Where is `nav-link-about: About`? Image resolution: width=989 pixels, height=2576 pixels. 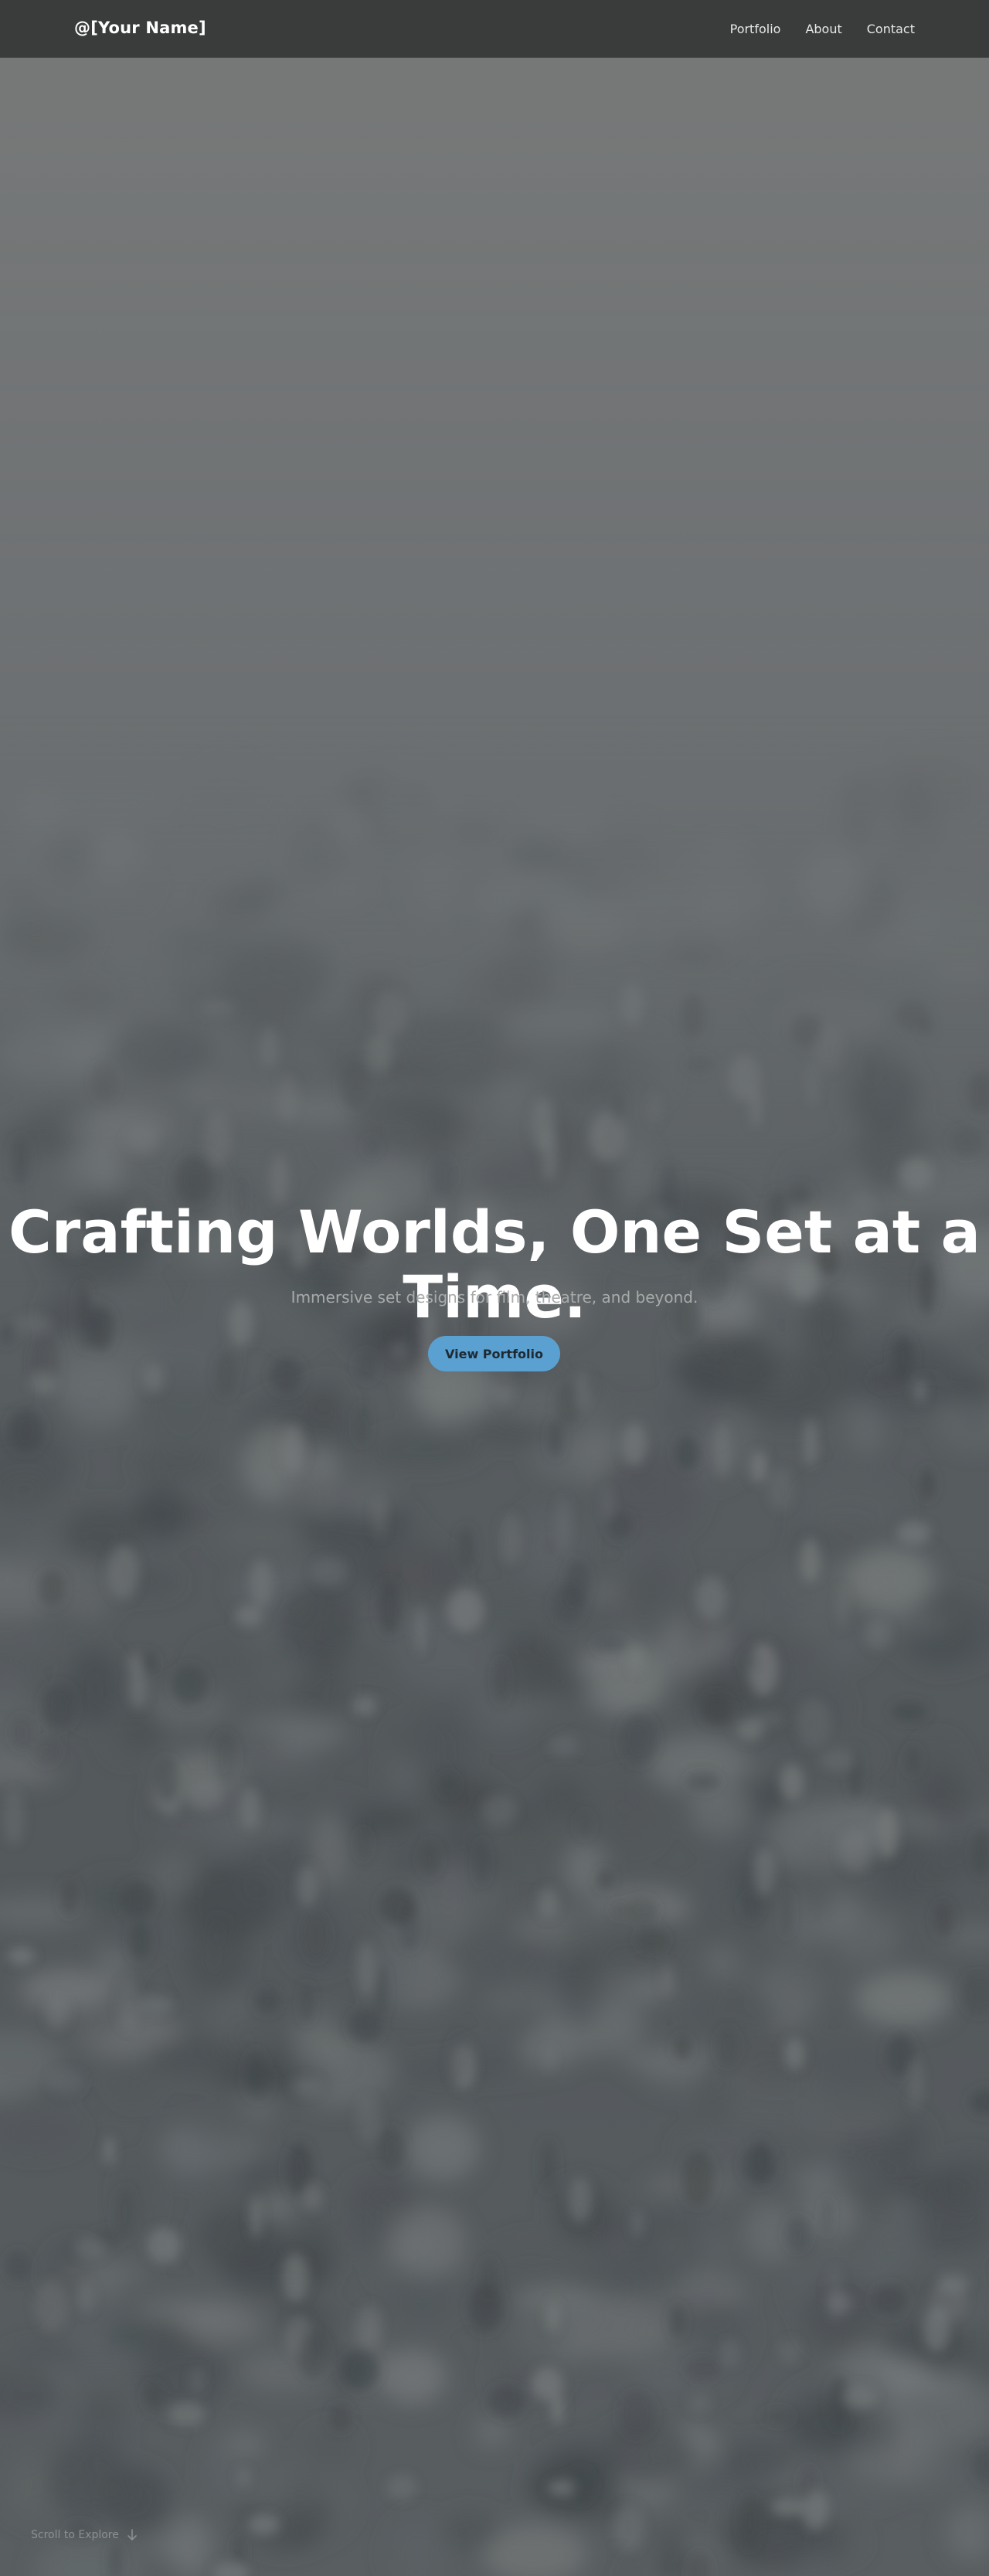 nav-link-about: About is located at coordinates (823, 29).